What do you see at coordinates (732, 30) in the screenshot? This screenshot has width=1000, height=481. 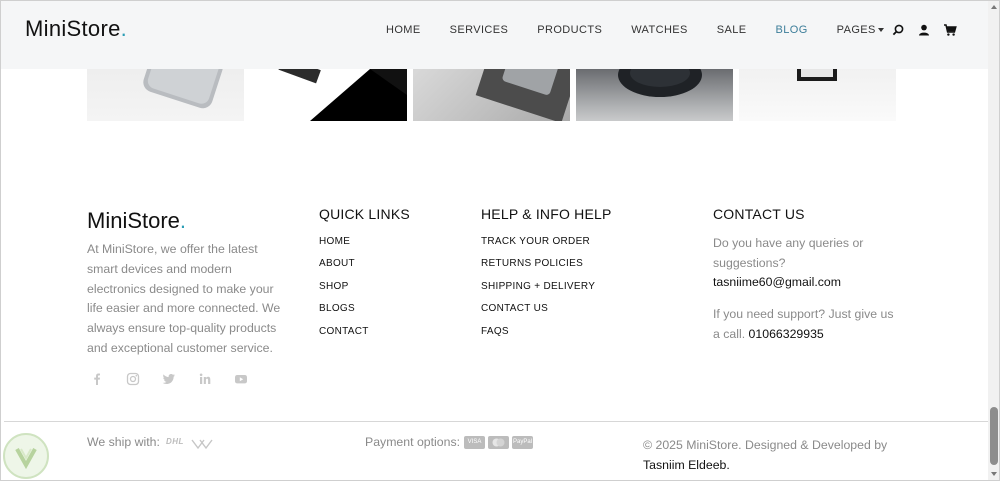 I see `nav-sale: SALE` at bounding box center [732, 30].